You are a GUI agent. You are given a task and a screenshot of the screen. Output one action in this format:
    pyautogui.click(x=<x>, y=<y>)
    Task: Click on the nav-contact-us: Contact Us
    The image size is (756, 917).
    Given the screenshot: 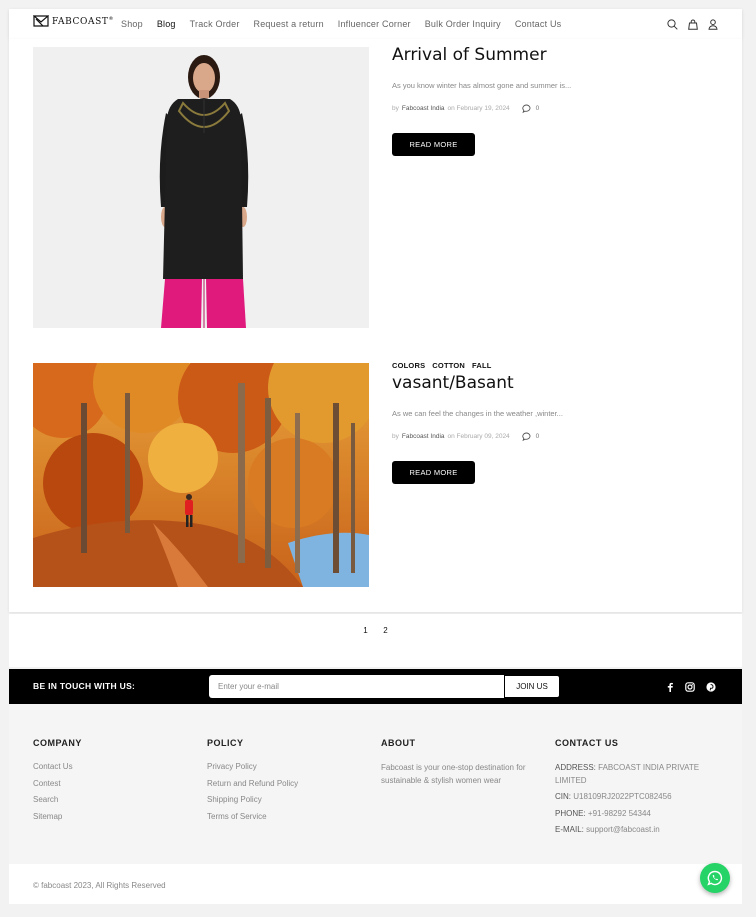 What is the action you would take?
    pyautogui.click(x=538, y=24)
    